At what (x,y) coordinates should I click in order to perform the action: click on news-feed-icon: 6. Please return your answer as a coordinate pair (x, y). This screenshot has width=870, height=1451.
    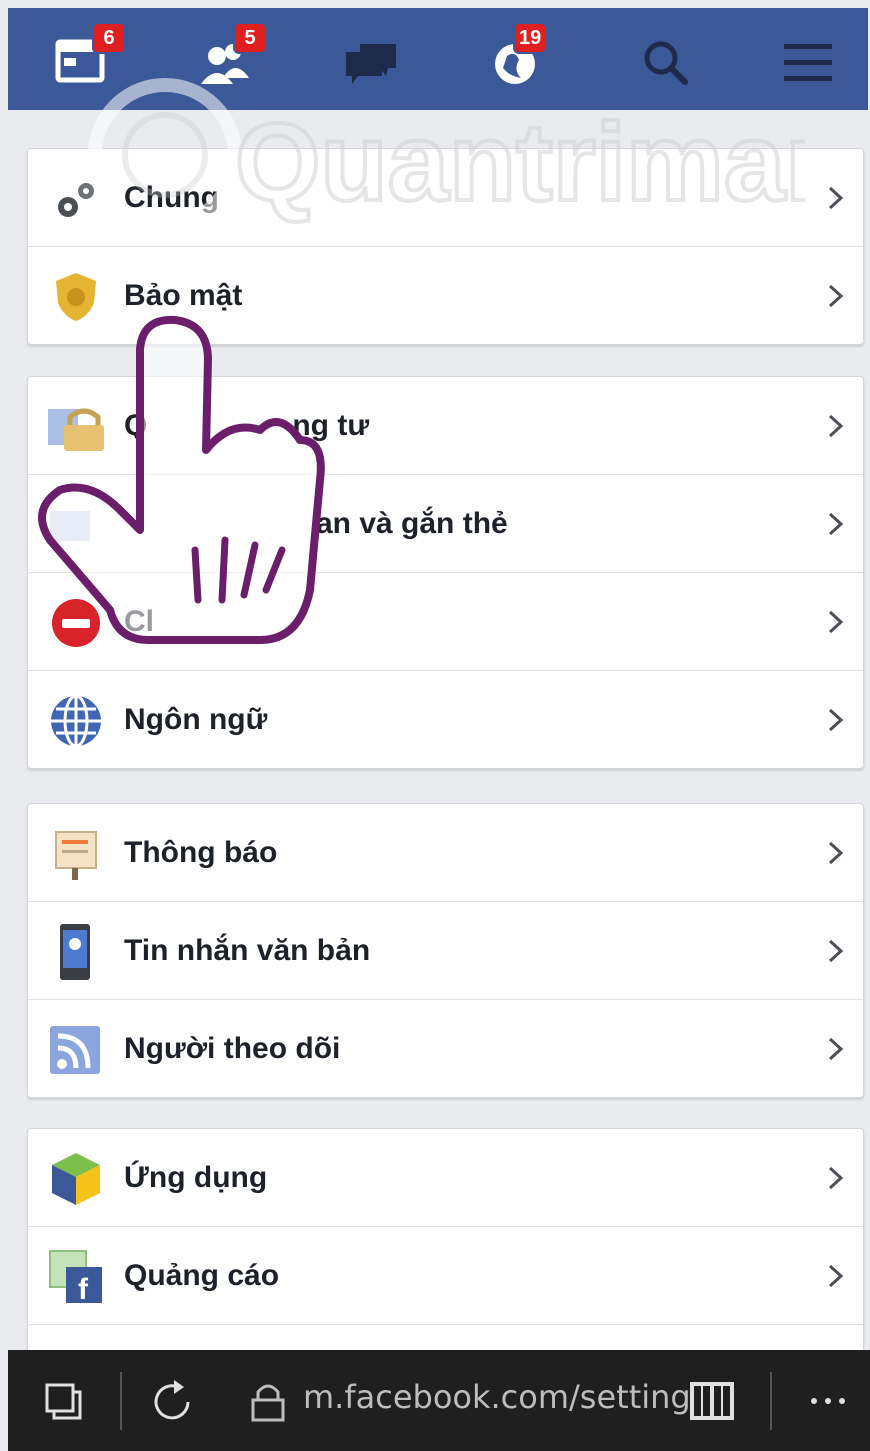
    Looking at the image, I should click on (93, 59).